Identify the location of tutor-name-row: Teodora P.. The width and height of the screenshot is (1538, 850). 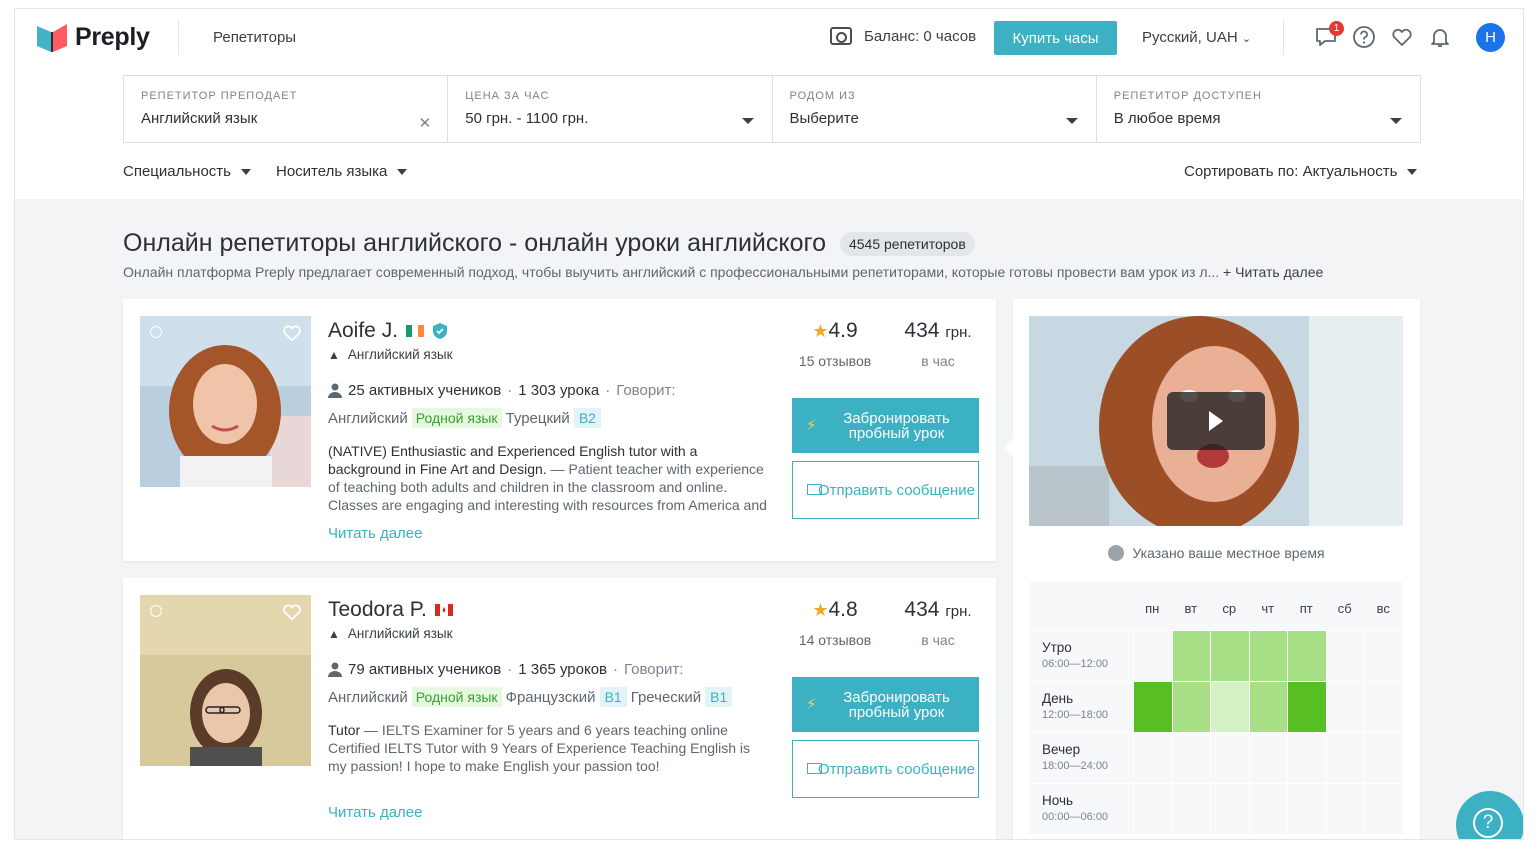
(390, 610).